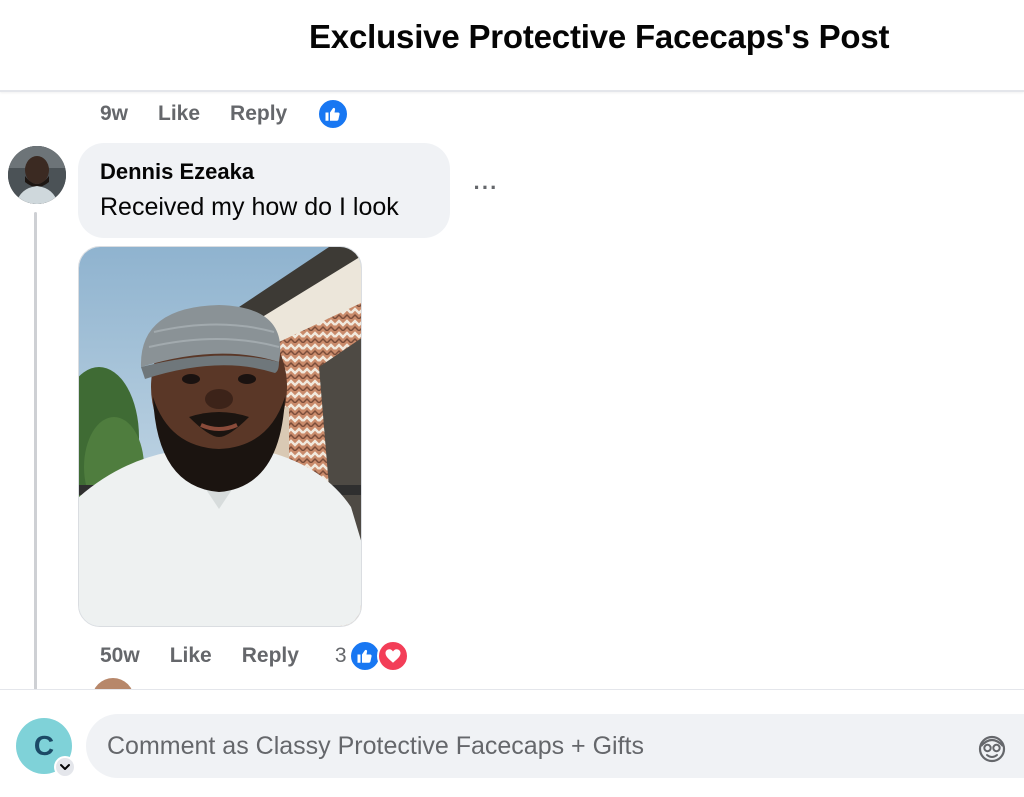 Image resolution: width=1024 pixels, height=797 pixels. Describe the element at coordinates (225, 114) in the screenshot. I see `previous-comment-actions: 9w Like Reply` at that location.